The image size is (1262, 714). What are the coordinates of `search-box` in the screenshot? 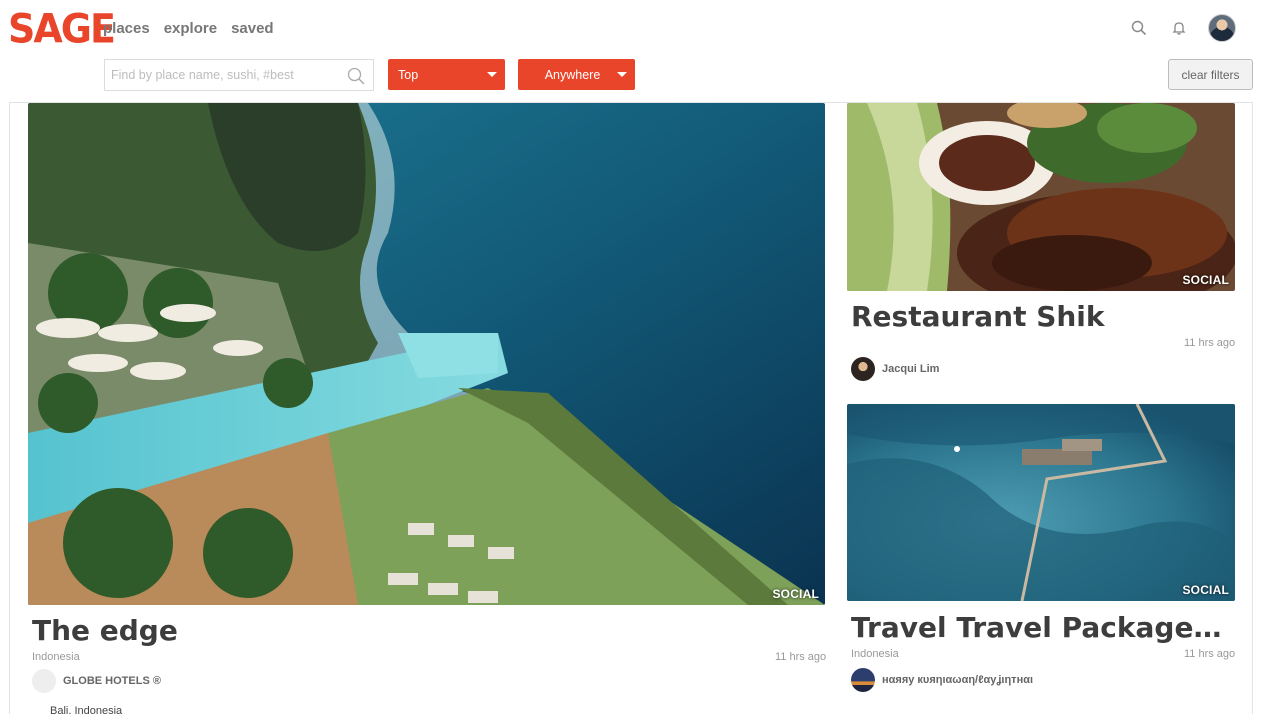 It's located at (239, 75).